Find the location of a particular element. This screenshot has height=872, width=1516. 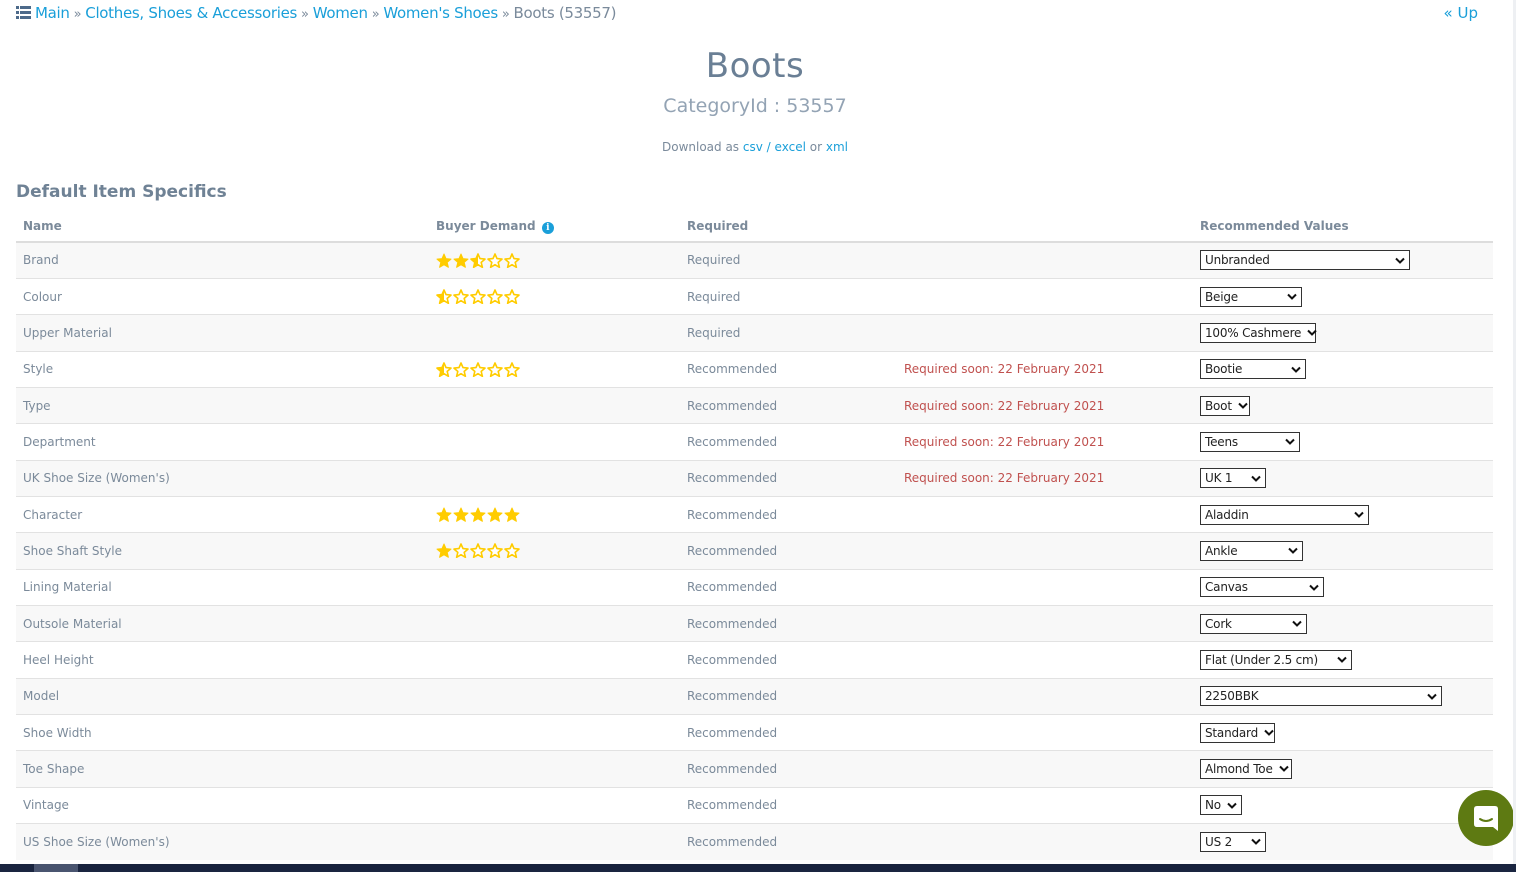

cell-name: Model is located at coordinates (222, 696).